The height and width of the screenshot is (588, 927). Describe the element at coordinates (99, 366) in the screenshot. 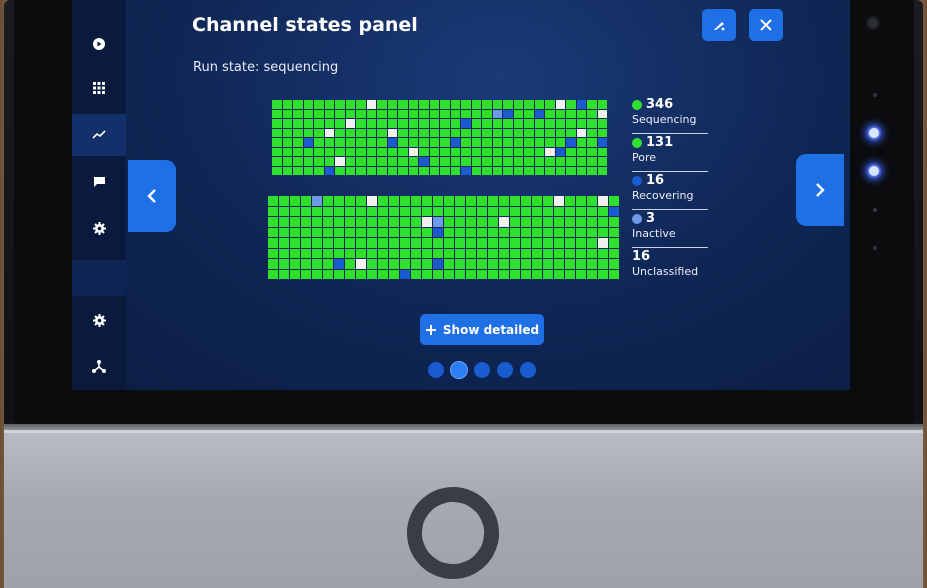

I see `sidebar-item-network` at that location.